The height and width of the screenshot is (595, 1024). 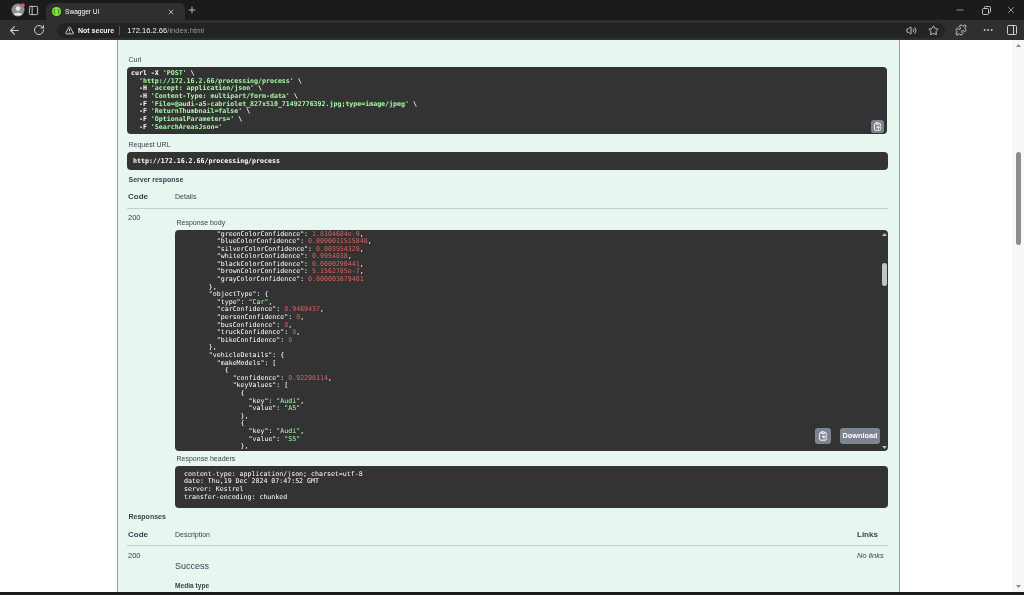 What do you see at coordinates (56, 11) in the screenshot?
I see `logo-icon` at bounding box center [56, 11].